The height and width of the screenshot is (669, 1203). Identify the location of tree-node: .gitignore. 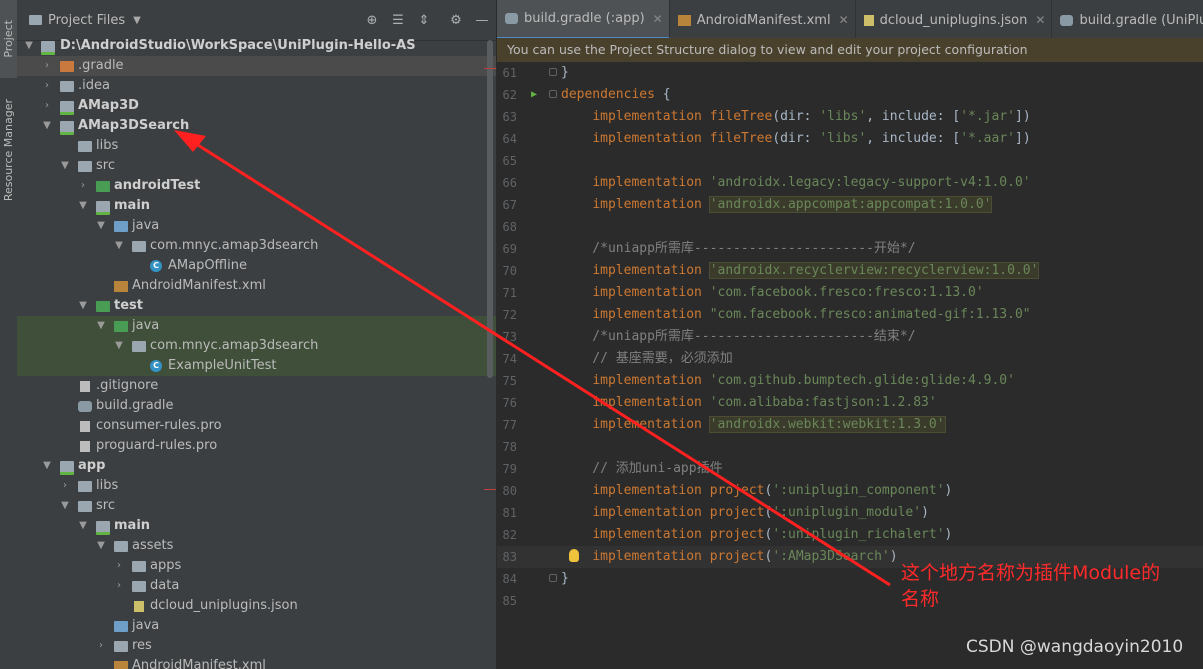
(256, 386).